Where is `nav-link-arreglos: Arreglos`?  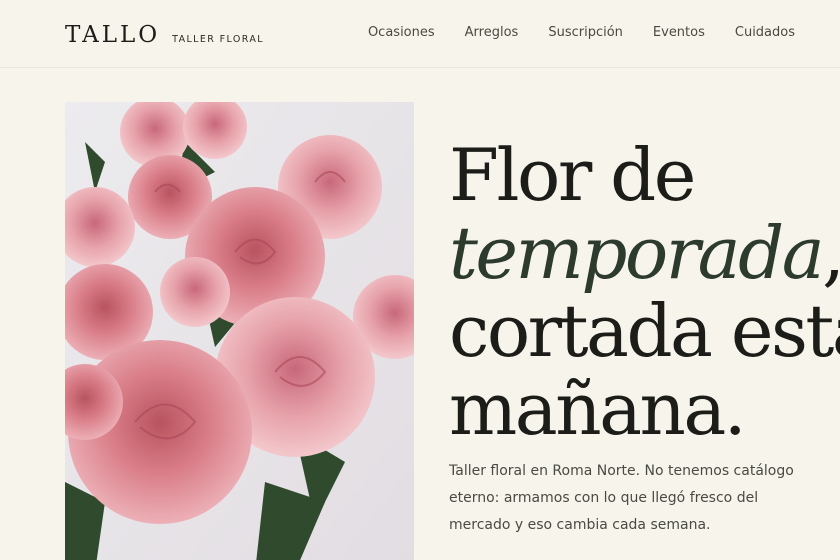 nav-link-arreglos: Arreglos is located at coordinates (492, 33).